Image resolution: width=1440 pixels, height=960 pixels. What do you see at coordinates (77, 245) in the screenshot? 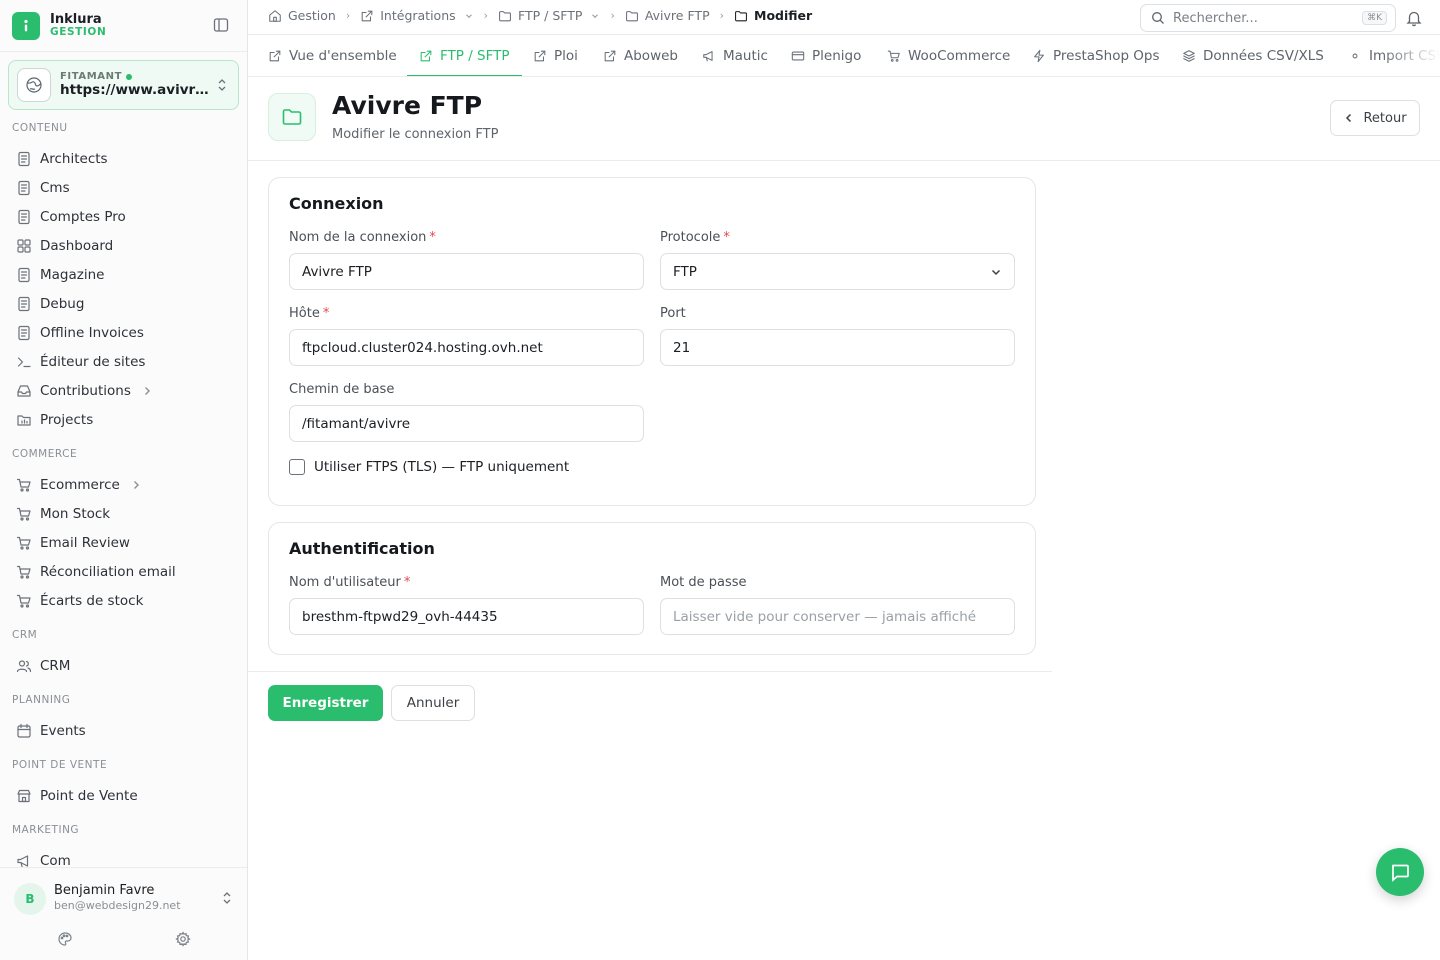
I see `sidebar-item-label: Dashboard` at bounding box center [77, 245].